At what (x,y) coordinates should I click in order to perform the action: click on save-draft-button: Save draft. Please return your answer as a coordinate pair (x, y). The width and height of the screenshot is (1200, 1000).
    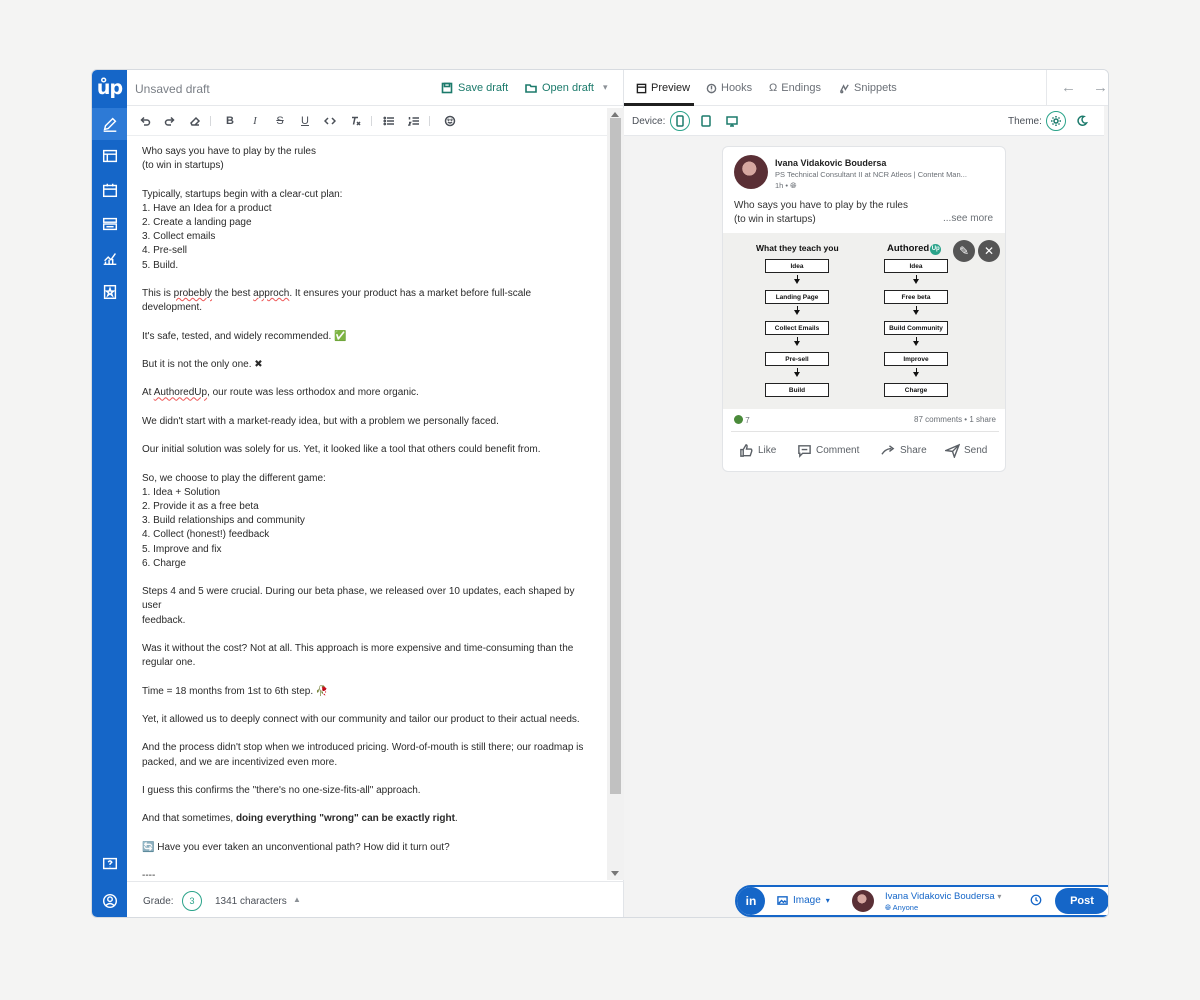
    Looking at the image, I should click on (474, 88).